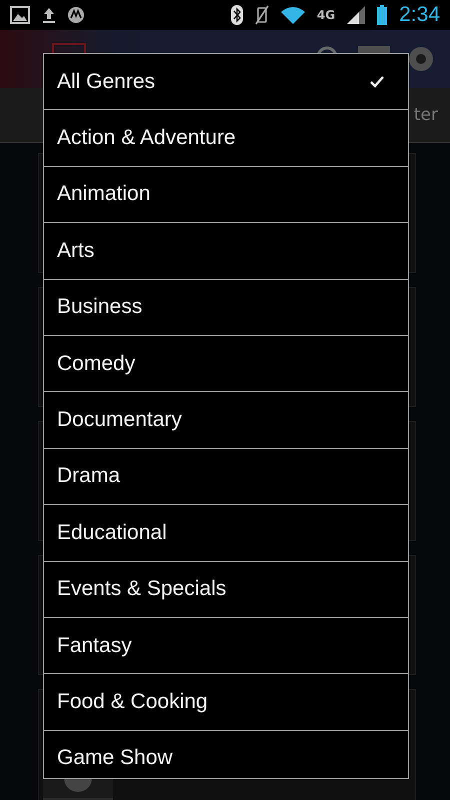  Describe the element at coordinates (226, 477) in the screenshot. I see `genre-option: Drama` at that location.